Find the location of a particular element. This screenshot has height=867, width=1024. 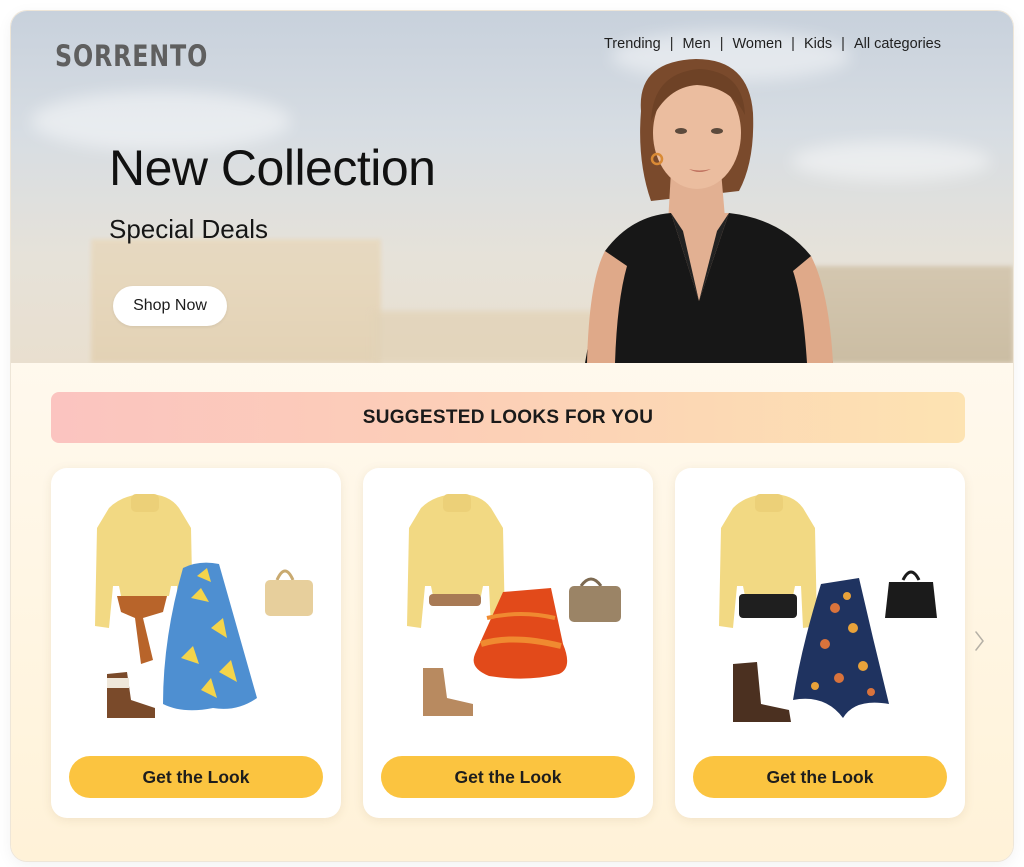

suggested-looks-banner: SUGGESTED LOOKS FOR YOU is located at coordinates (508, 417).